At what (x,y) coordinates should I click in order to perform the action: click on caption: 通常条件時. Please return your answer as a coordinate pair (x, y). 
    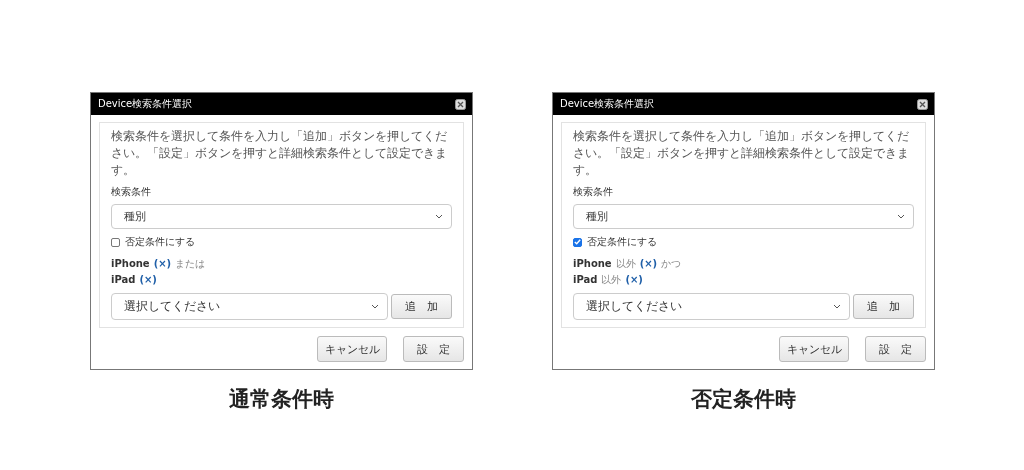
    Looking at the image, I should click on (281, 399).